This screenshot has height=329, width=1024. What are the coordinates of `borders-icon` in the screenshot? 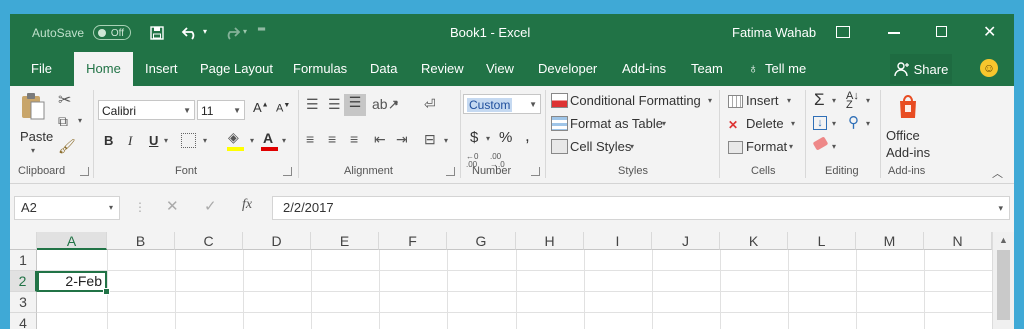 It's located at (188, 140).